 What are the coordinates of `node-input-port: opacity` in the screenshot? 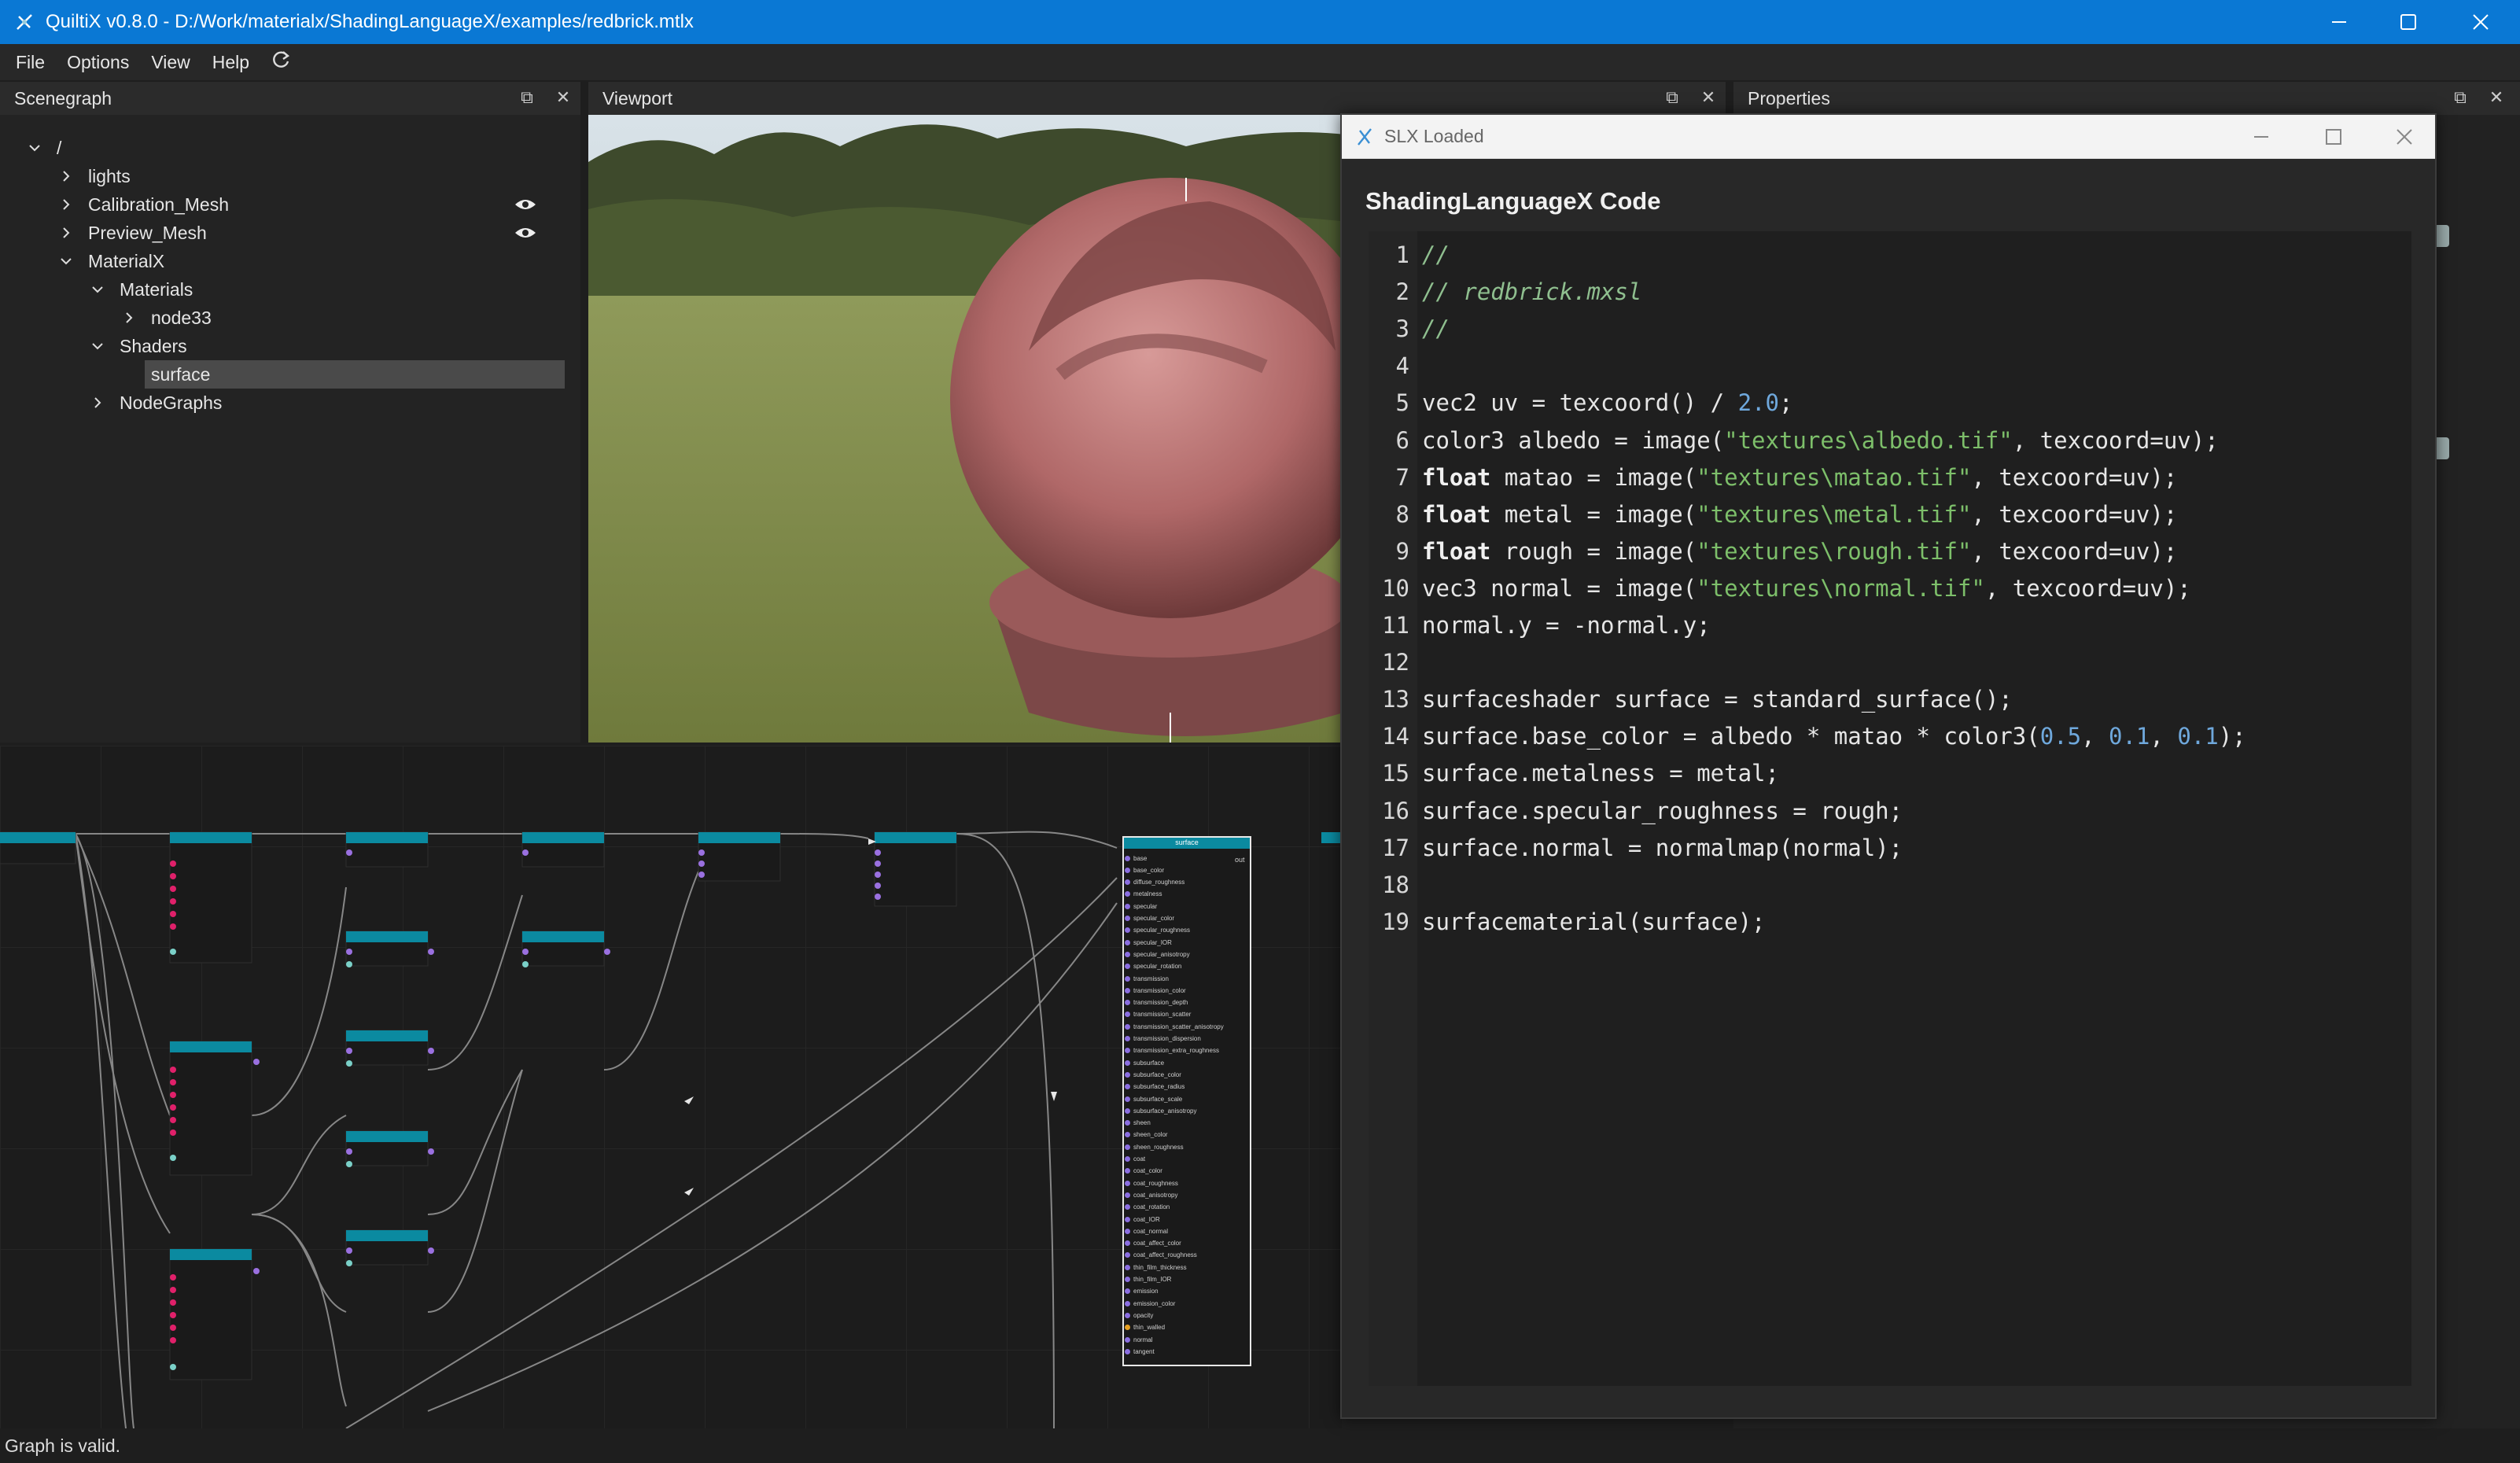 It's located at (1139, 1315).